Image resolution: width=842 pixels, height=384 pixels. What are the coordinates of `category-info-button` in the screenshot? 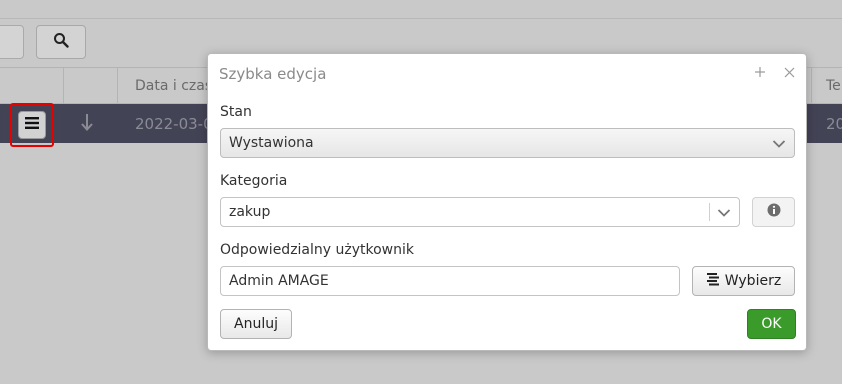 It's located at (773, 212).